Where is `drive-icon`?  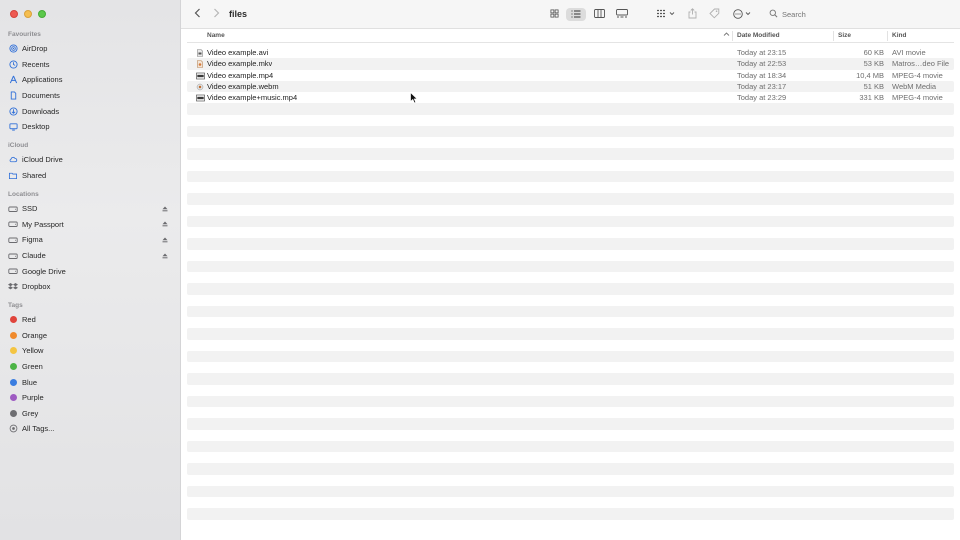
drive-icon is located at coordinates (13, 256).